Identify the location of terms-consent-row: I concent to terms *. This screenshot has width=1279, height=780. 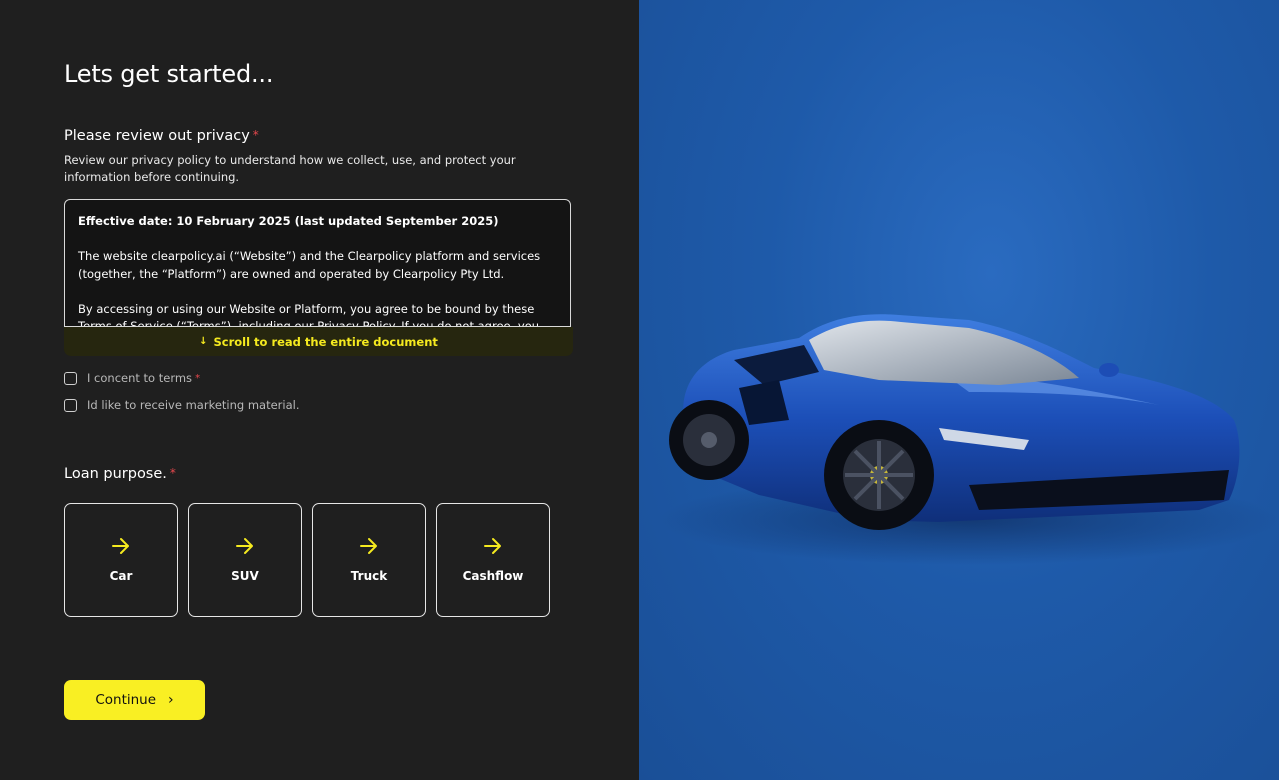
(132, 378).